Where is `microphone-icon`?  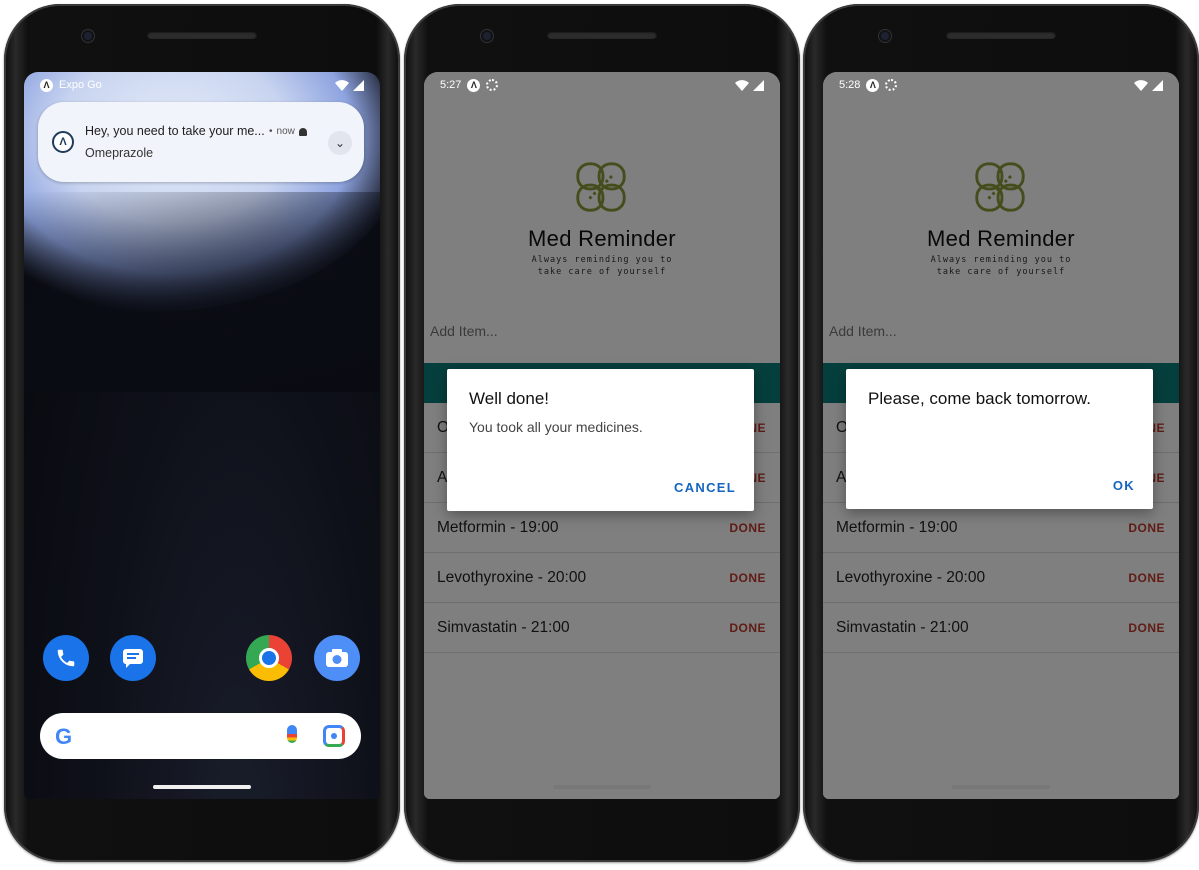
microphone-icon is located at coordinates (292, 734).